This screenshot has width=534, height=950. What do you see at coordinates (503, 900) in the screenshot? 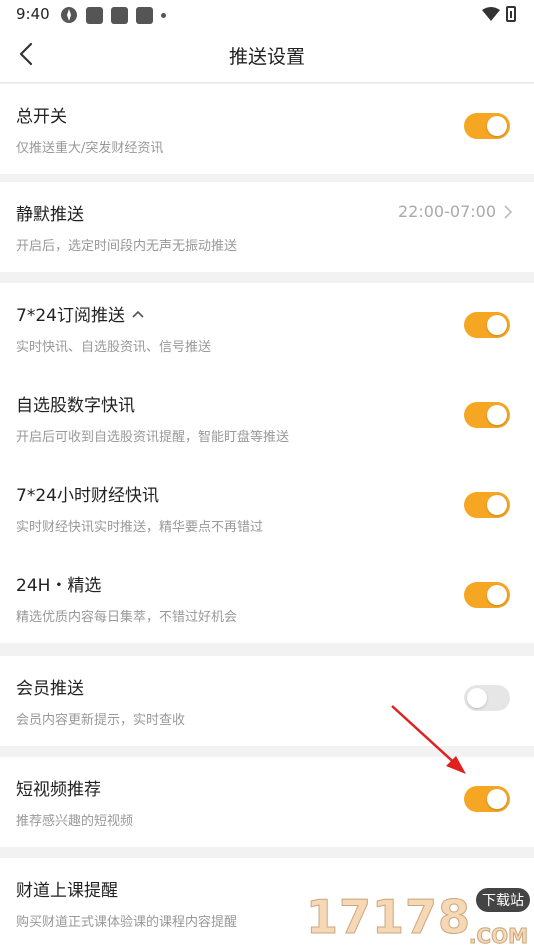
I see `watermark-tag: 下载站` at bounding box center [503, 900].